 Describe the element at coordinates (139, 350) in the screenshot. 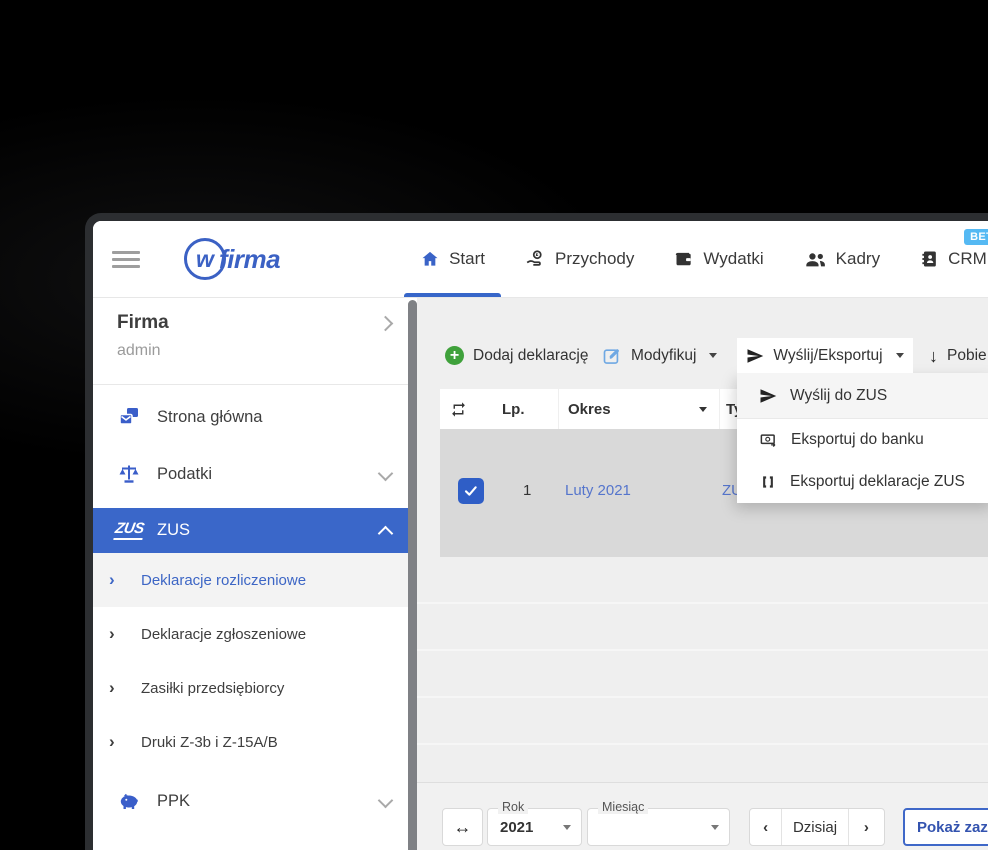

I see `company-user: admin` at that location.